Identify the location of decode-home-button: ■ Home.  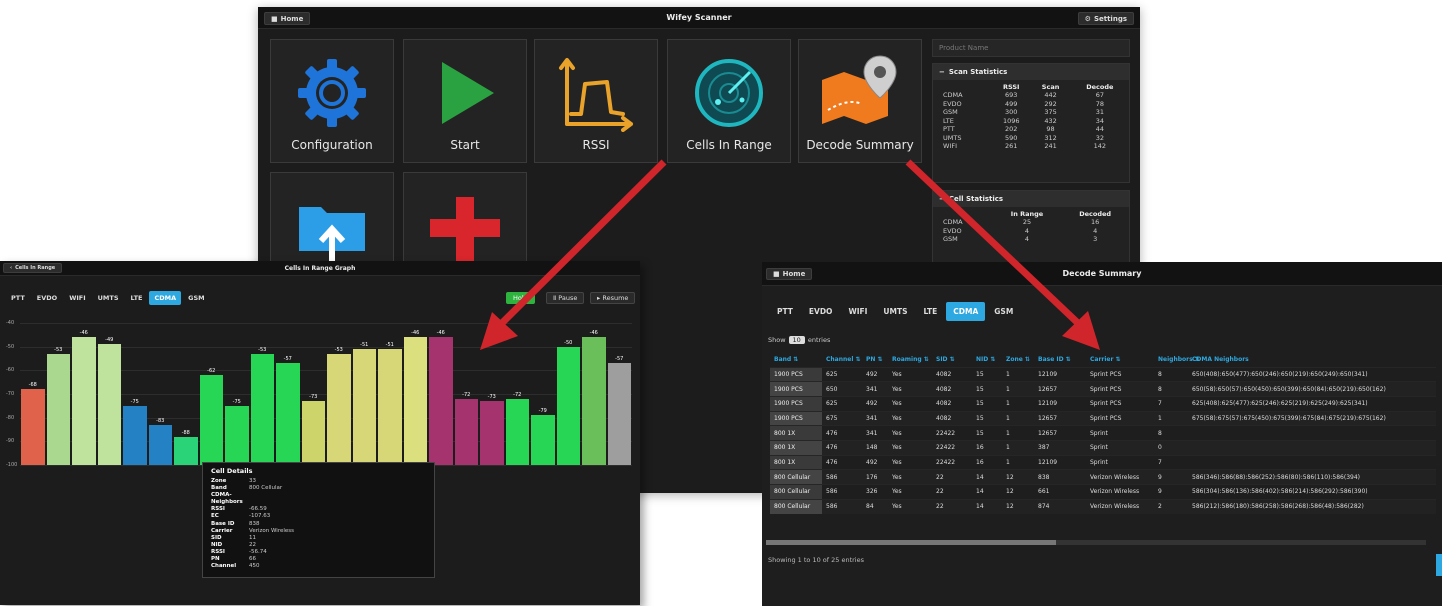
(789, 274).